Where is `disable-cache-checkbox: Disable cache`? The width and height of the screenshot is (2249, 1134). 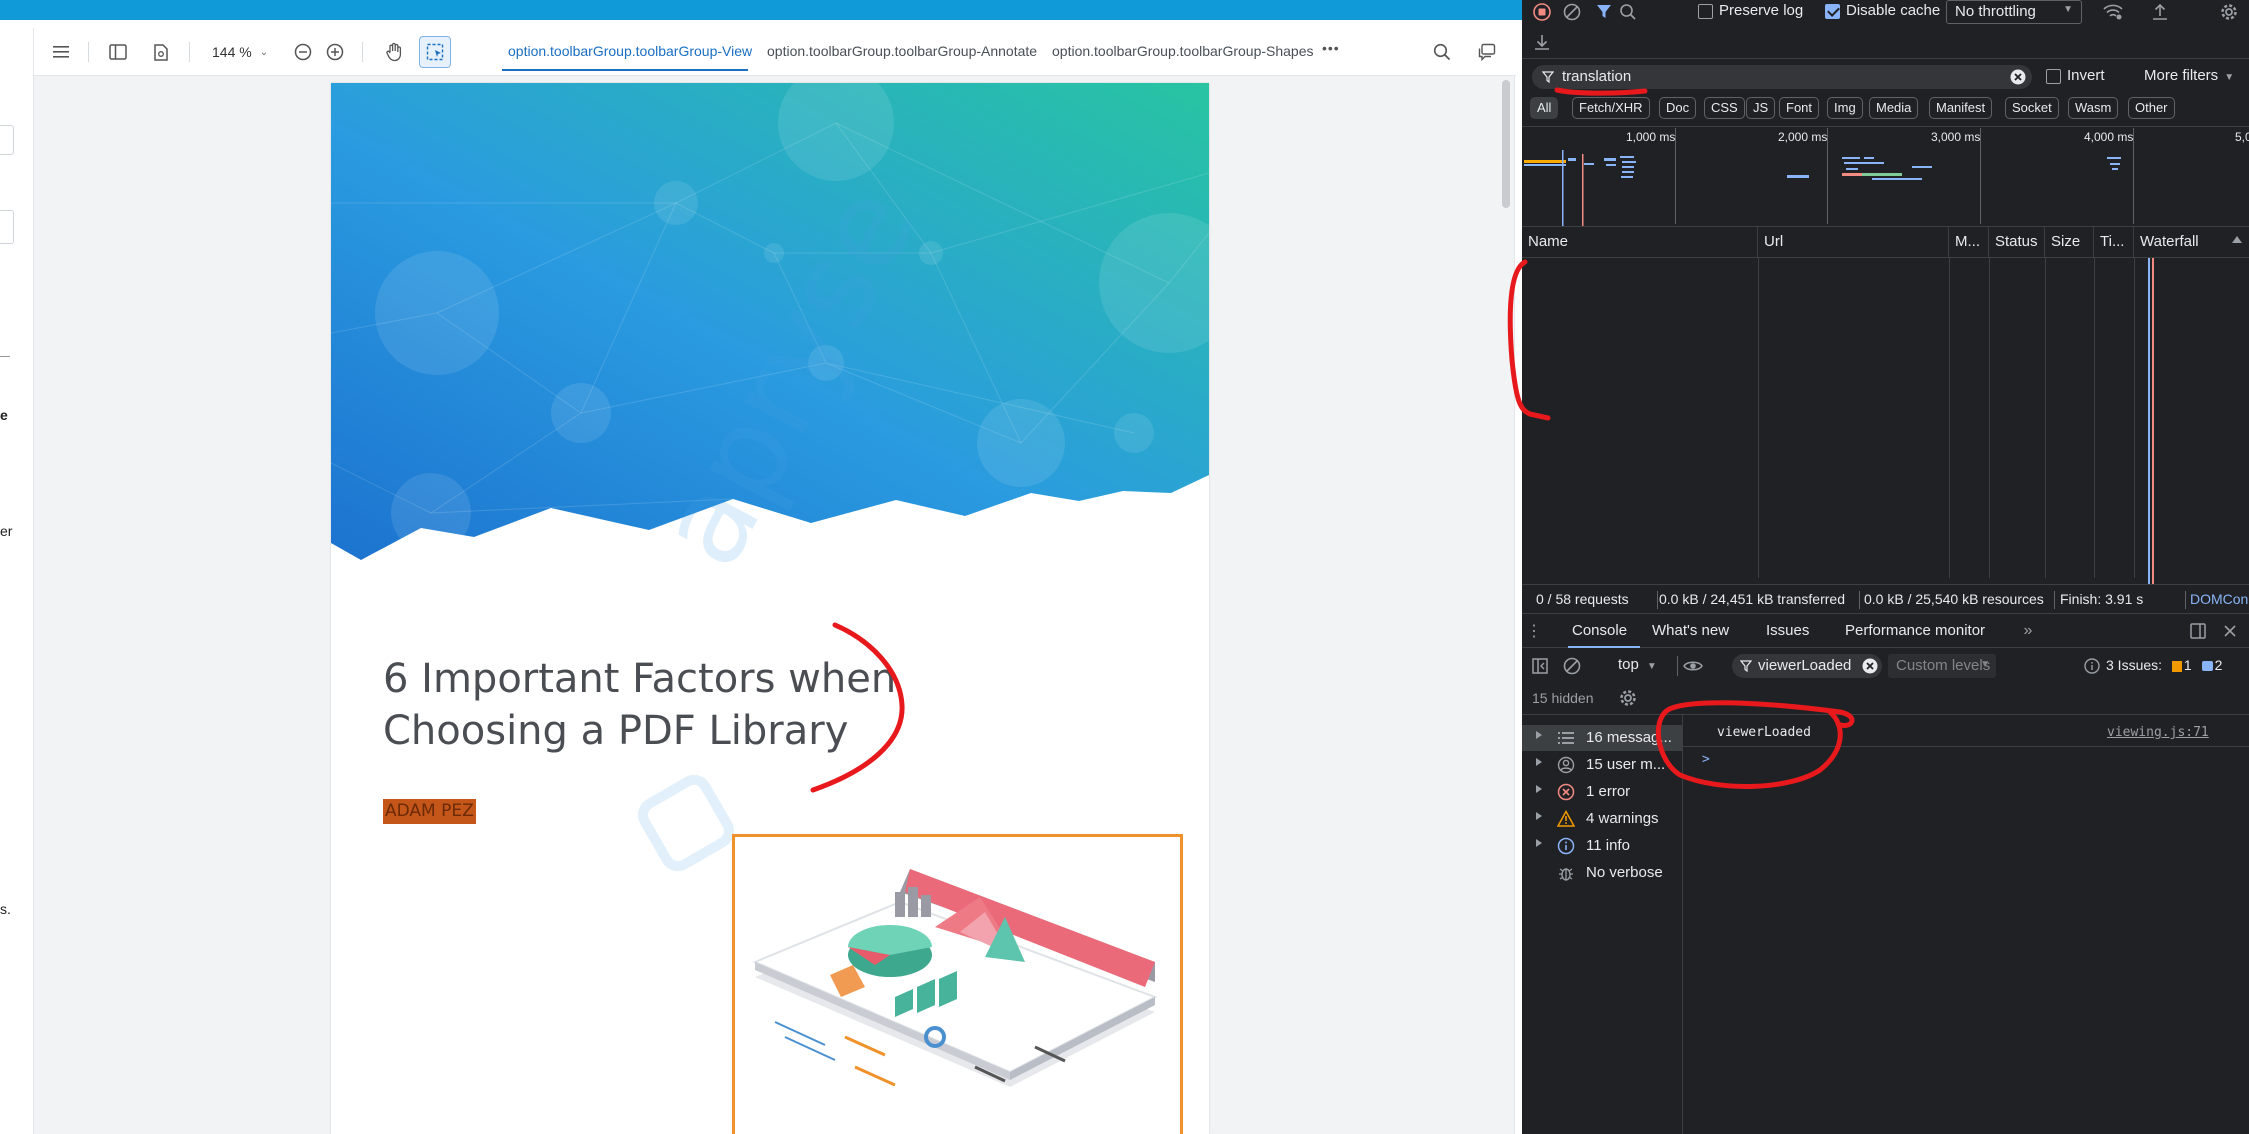 disable-cache-checkbox: Disable cache is located at coordinates (1882, 10).